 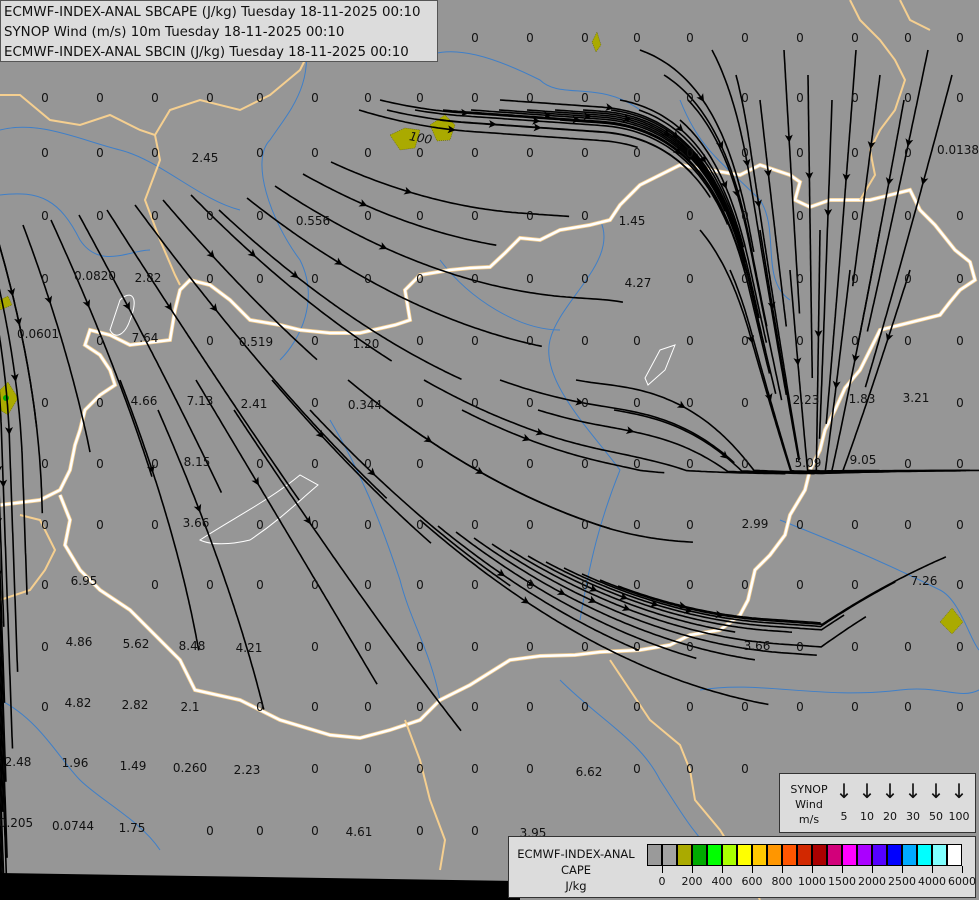 What do you see at coordinates (136, 644) in the screenshot?
I see `cape-value-label: 5.62` at bounding box center [136, 644].